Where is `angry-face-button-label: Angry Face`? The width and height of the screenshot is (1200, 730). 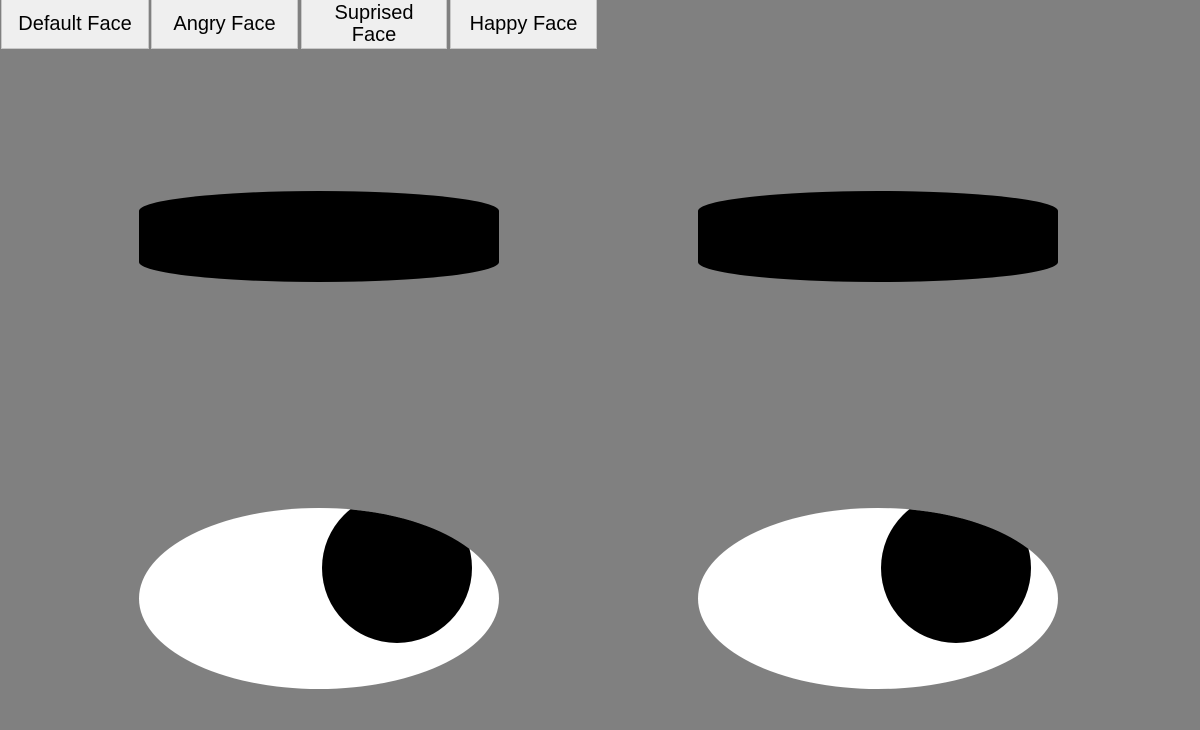 angry-face-button-label: Angry Face is located at coordinates (224, 24).